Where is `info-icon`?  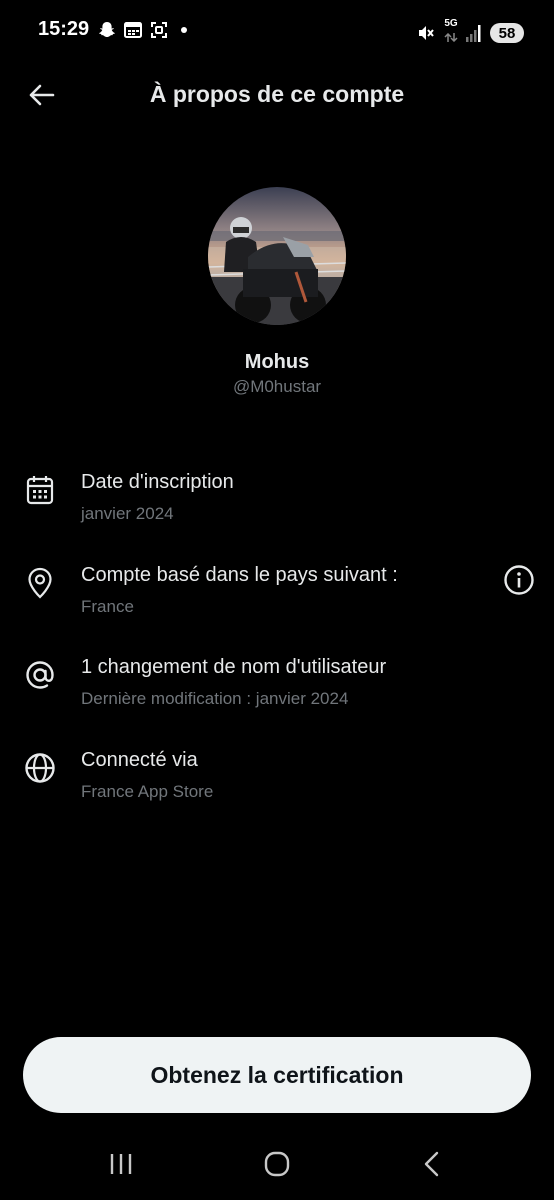
info-icon is located at coordinates (519, 580).